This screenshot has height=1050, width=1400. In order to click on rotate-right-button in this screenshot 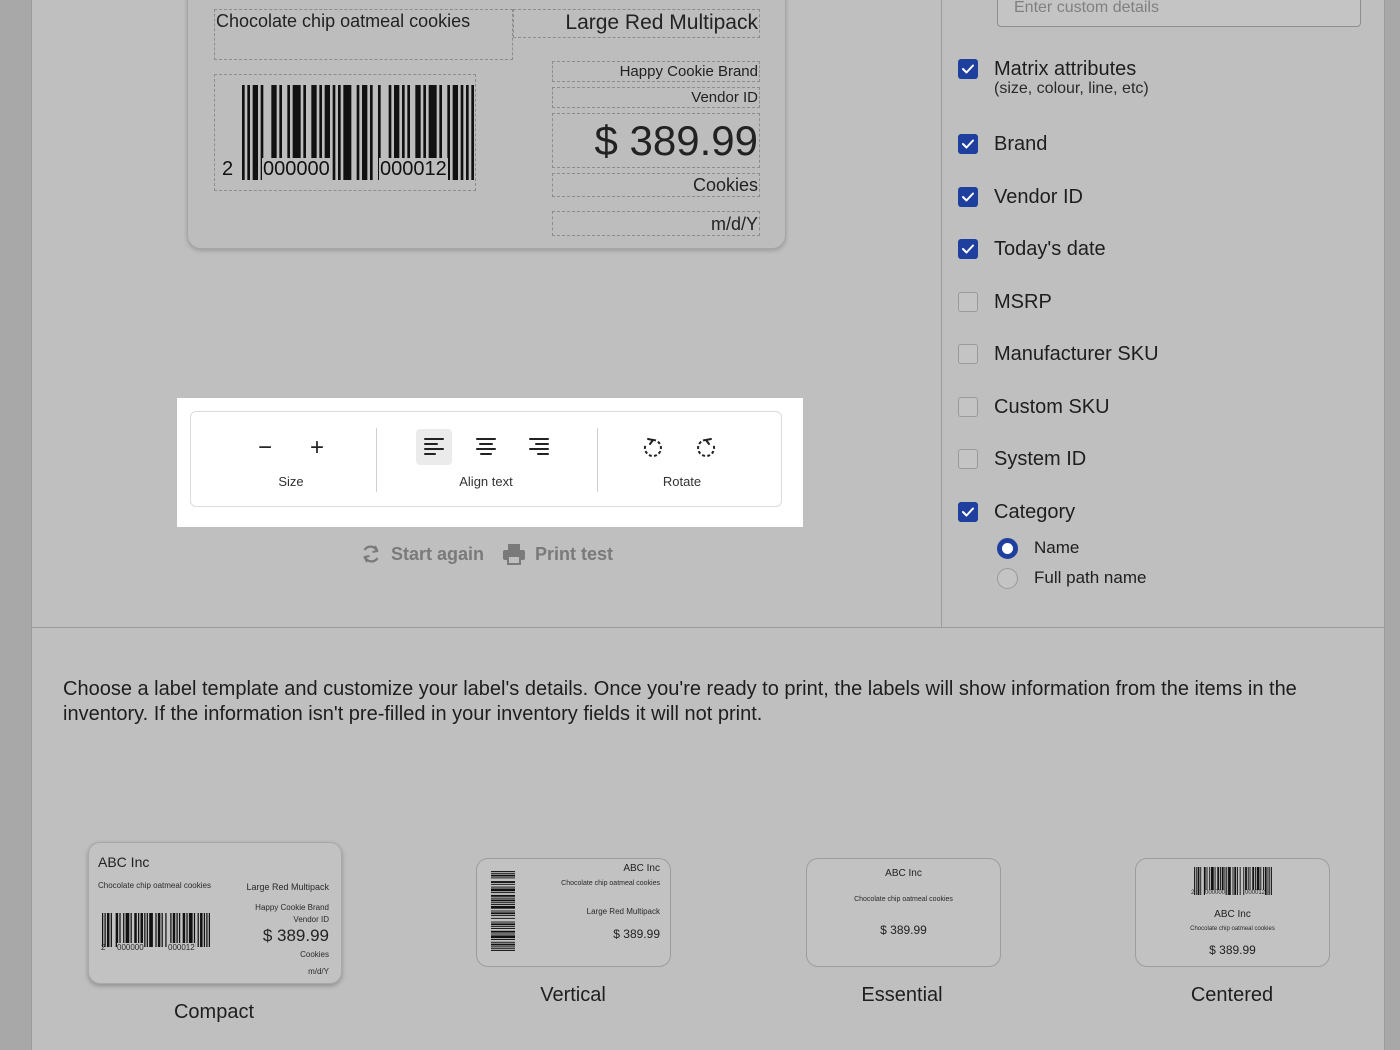, I will do `click(706, 448)`.